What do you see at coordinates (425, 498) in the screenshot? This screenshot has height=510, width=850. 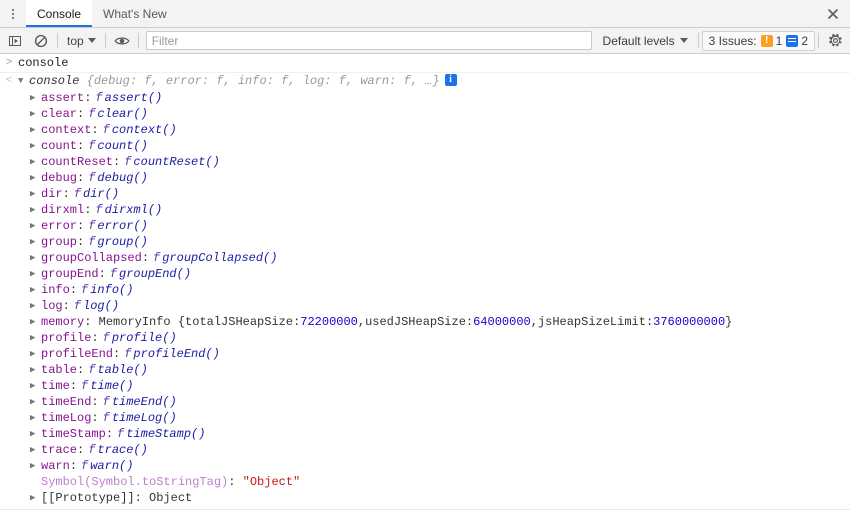 I see `object-prototype-row: ▶ [[Prototype]]: Object` at bounding box center [425, 498].